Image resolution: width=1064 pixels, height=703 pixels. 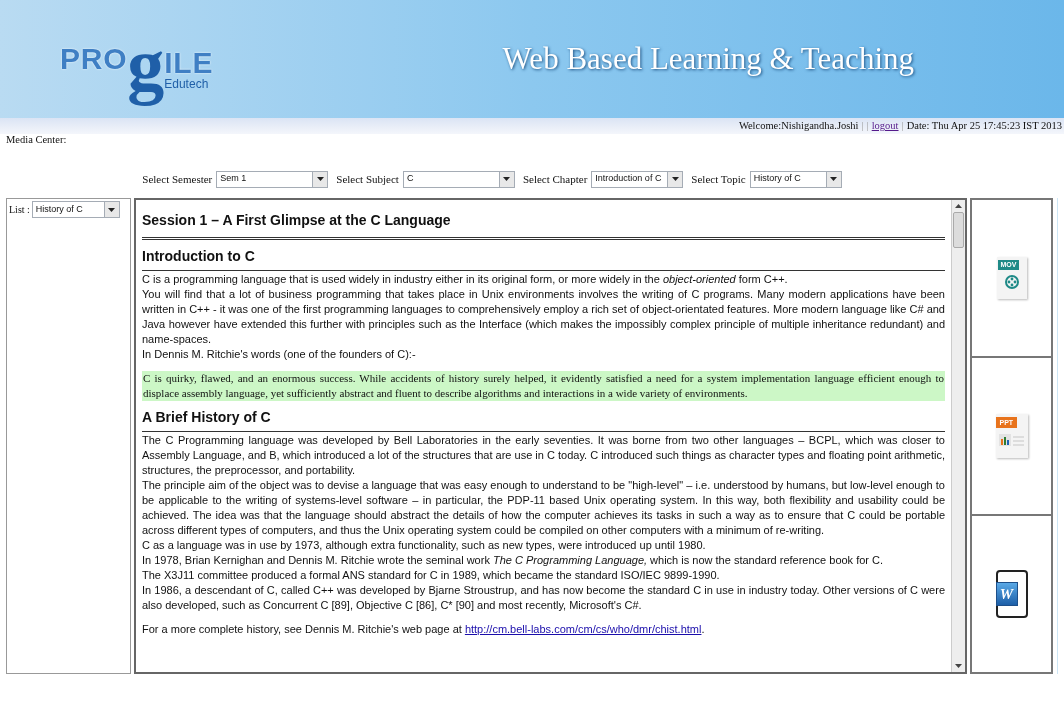 I want to click on logout-link: logout, so click(x=885, y=126).